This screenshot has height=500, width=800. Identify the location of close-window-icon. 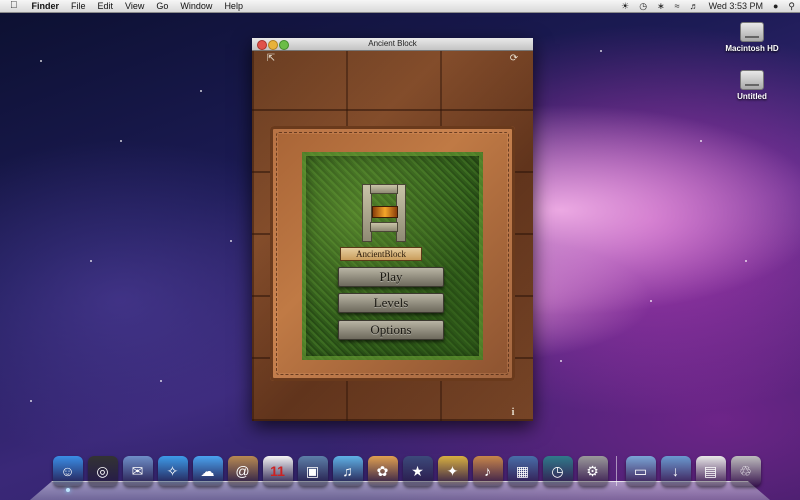
(262, 45).